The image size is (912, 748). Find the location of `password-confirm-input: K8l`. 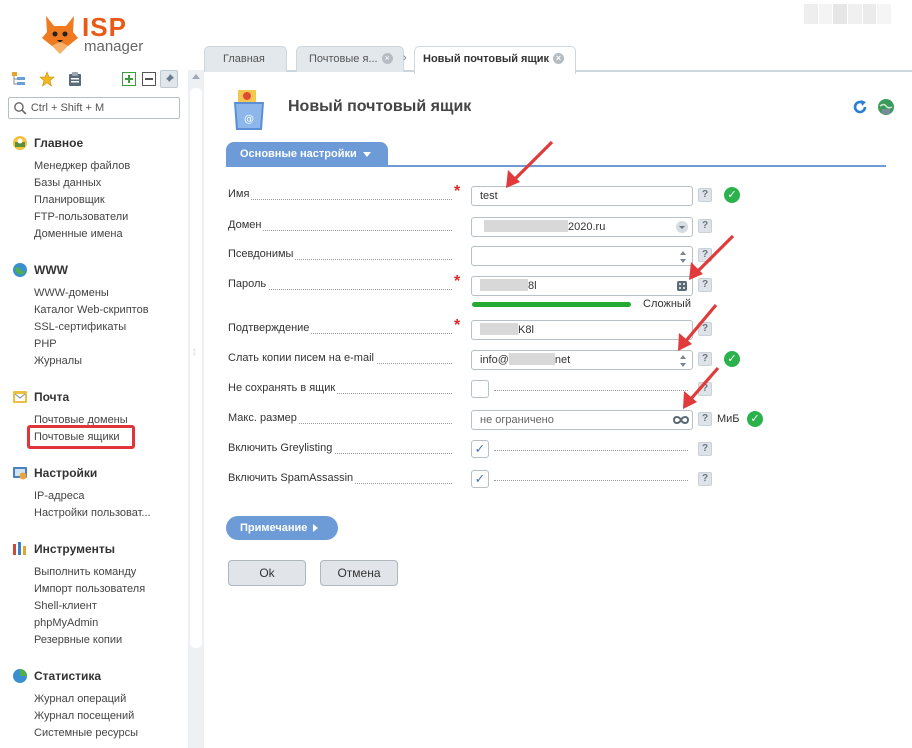

password-confirm-input: K8l is located at coordinates (582, 330).